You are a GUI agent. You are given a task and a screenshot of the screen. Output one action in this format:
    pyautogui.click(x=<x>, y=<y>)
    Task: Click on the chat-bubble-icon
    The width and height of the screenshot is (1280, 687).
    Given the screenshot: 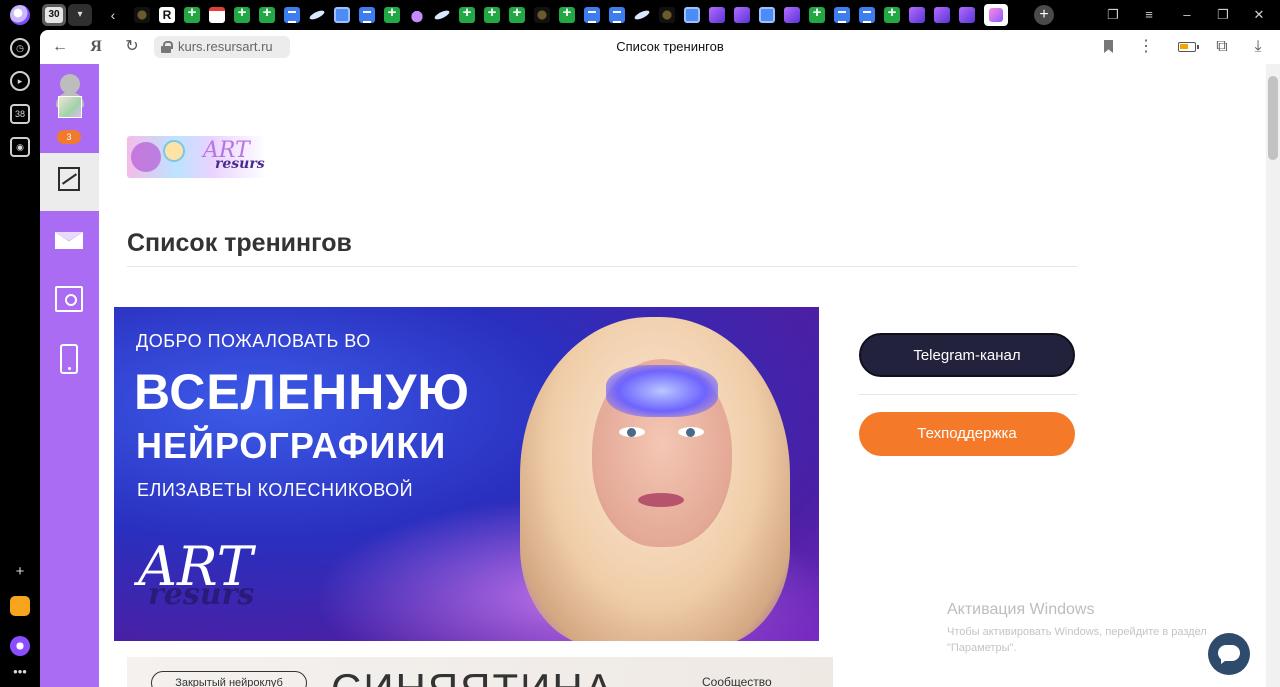 What is the action you would take?
    pyautogui.click(x=1229, y=653)
    